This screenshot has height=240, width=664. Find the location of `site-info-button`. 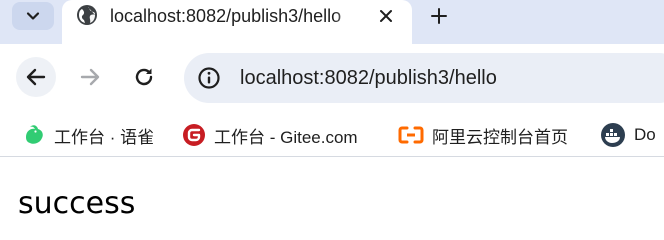

site-info-button is located at coordinates (209, 78).